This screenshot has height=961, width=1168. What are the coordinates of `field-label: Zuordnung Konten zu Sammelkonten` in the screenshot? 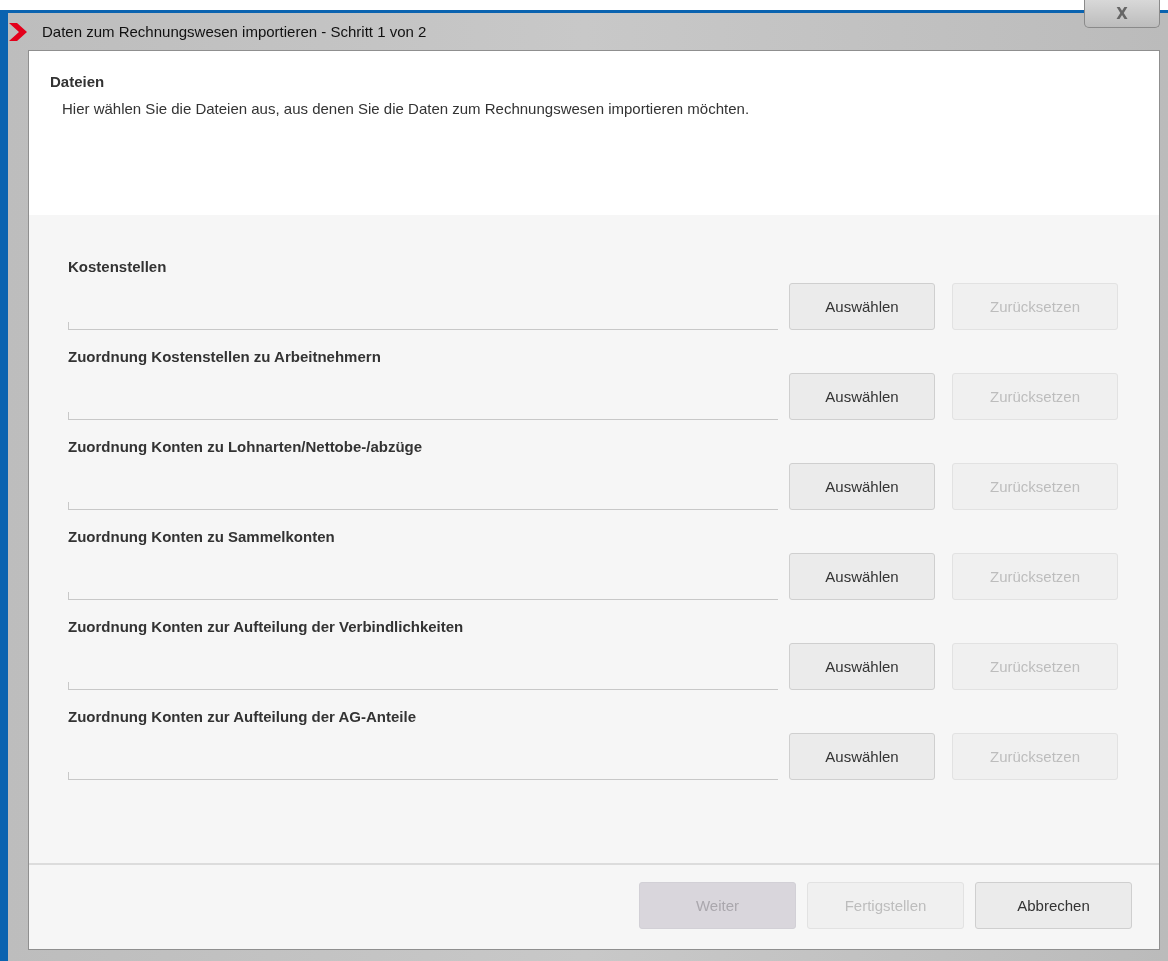 It's located at (201, 537).